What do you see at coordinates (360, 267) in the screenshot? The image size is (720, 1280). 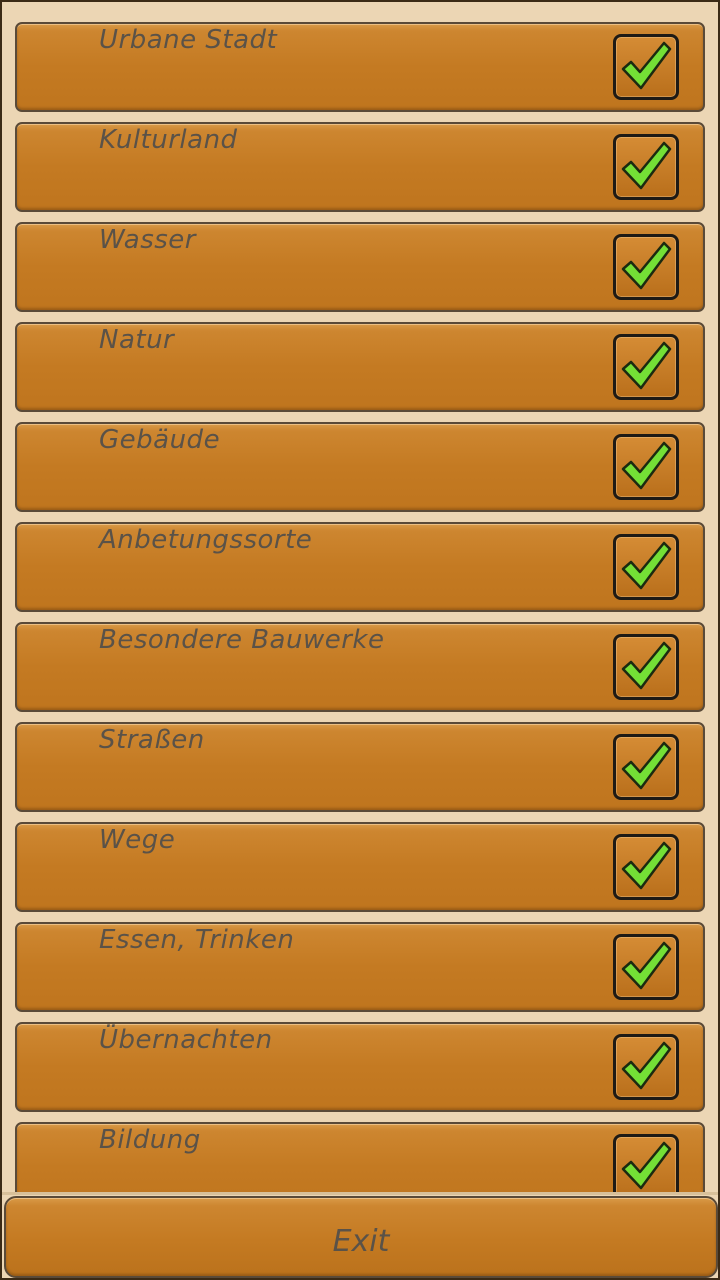 I see `category-row-wasser: Wasser` at bounding box center [360, 267].